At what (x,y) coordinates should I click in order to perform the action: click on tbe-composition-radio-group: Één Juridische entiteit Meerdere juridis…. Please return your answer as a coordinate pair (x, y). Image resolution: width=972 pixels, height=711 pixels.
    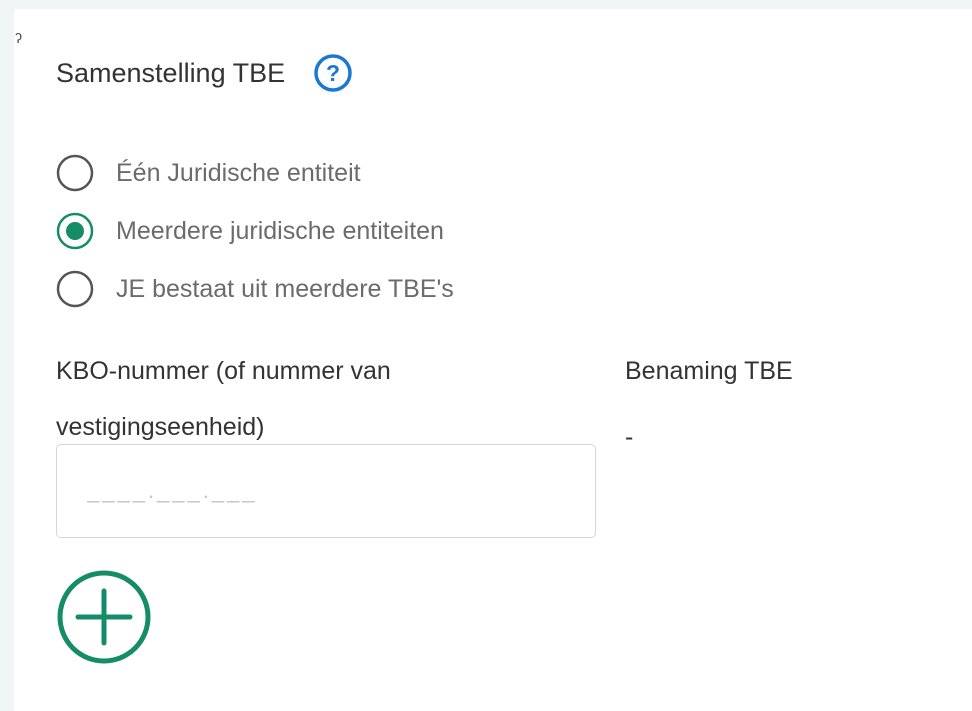
    Looking at the image, I should click on (255, 231).